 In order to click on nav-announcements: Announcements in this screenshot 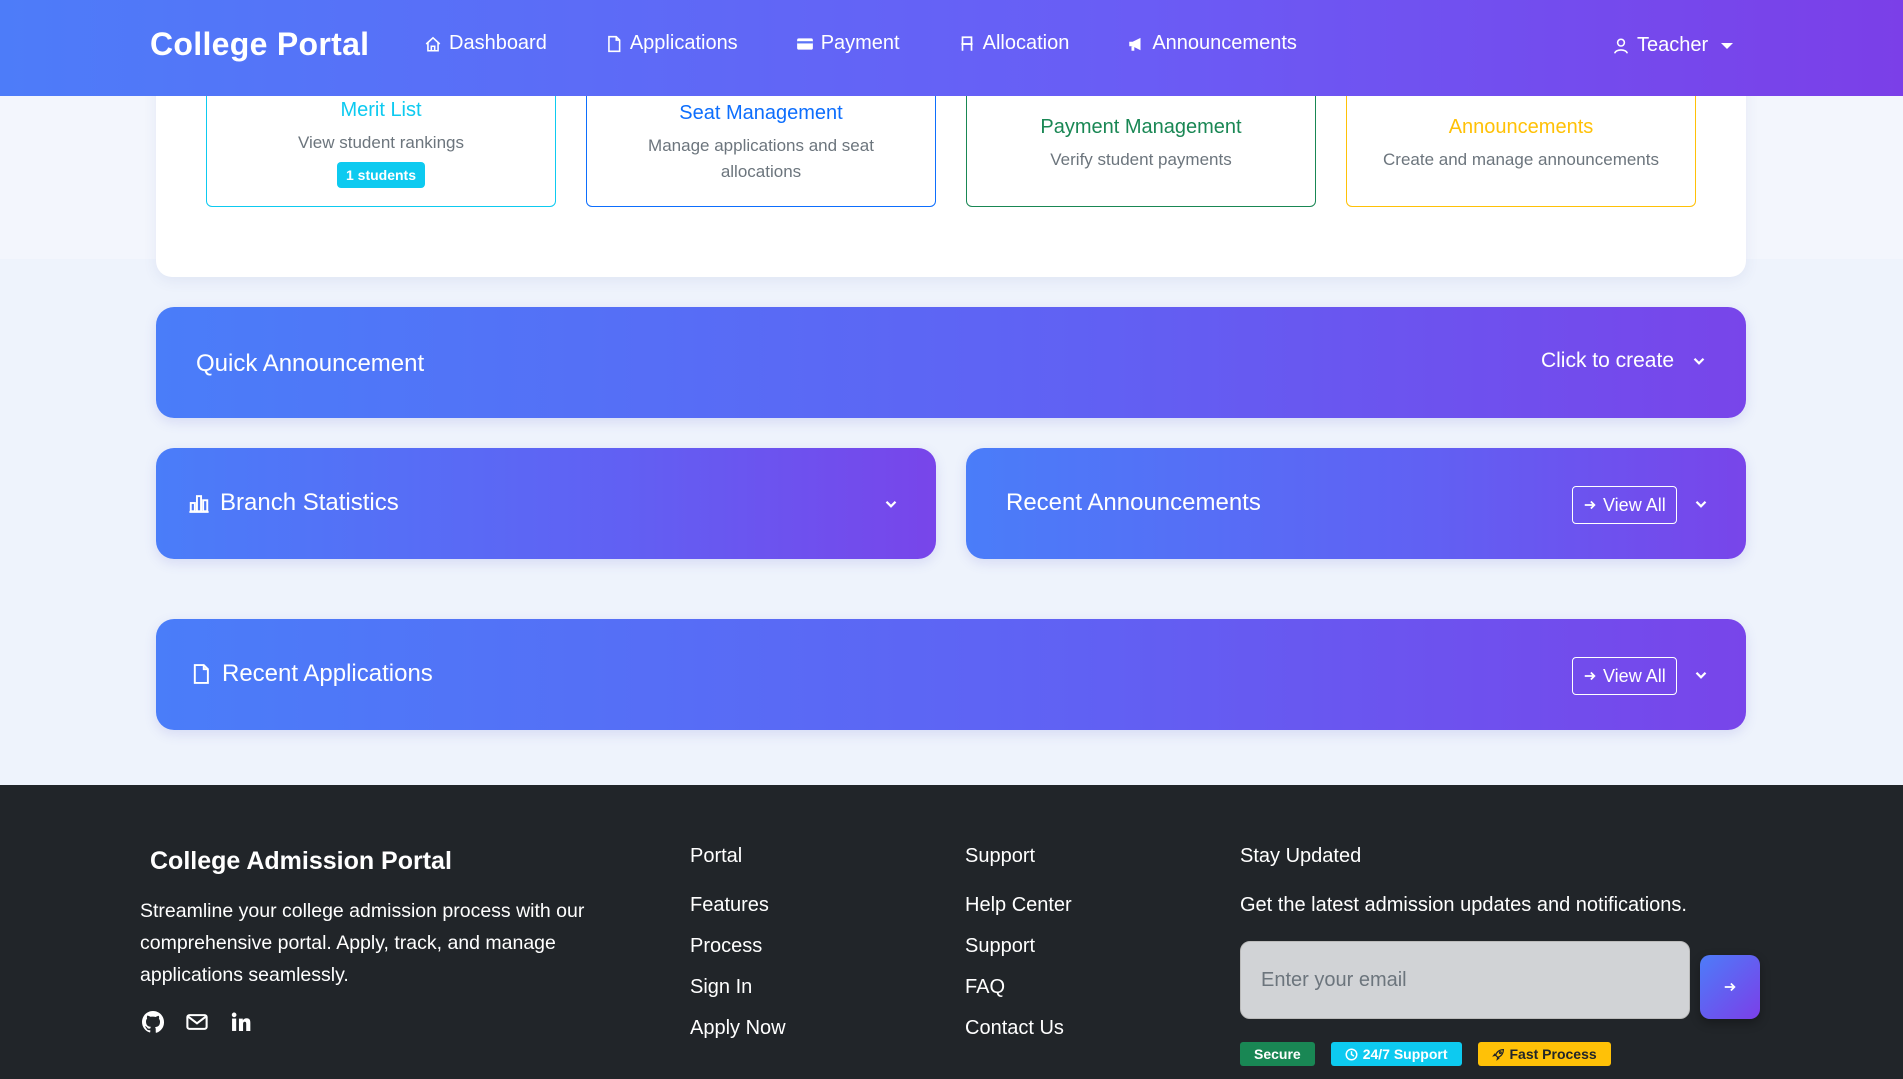, I will do `click(1212, 43)`.